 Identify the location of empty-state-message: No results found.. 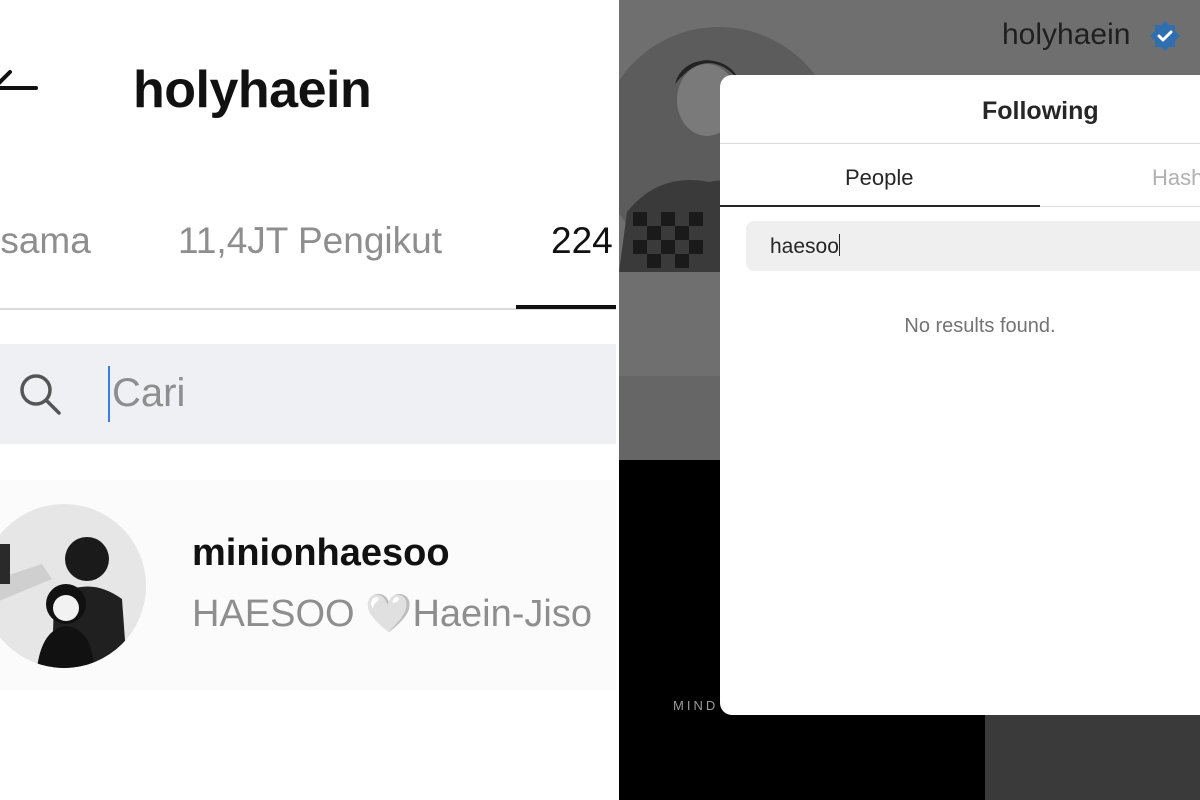
(980, 326).